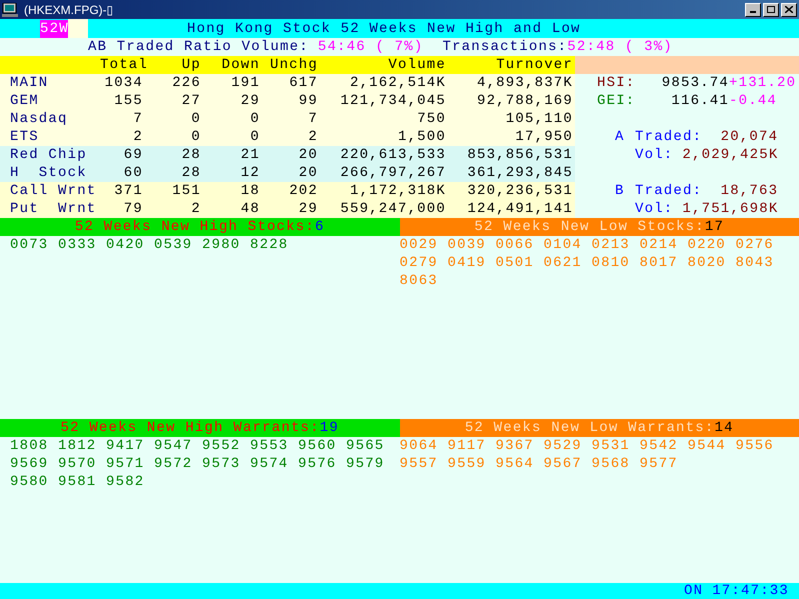 Image resolution: width=799 pixels, height=599 pixels. Describe the element at coordinates (467, 446) in the screenshot. I see `stock-code: 9117` at that location.